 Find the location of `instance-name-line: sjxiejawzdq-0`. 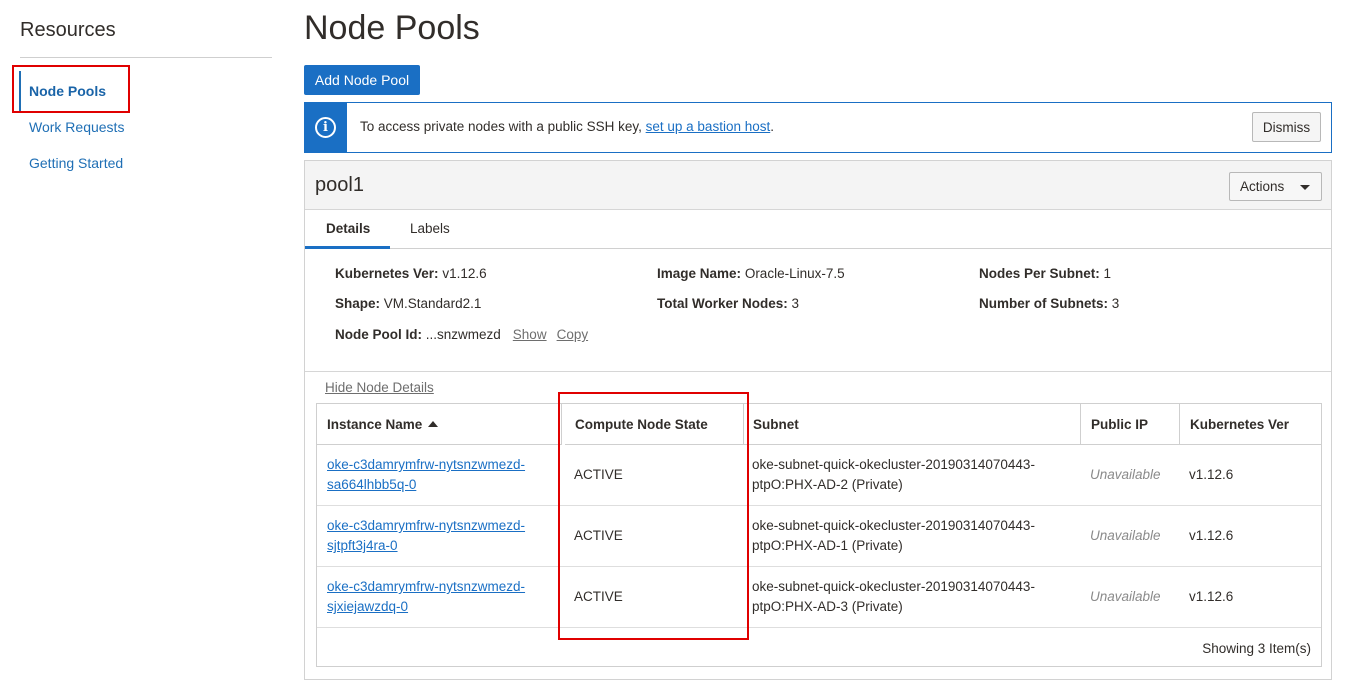

instance-name-line: sjxiejawzdq-0 is located at coordinates (368, 606).